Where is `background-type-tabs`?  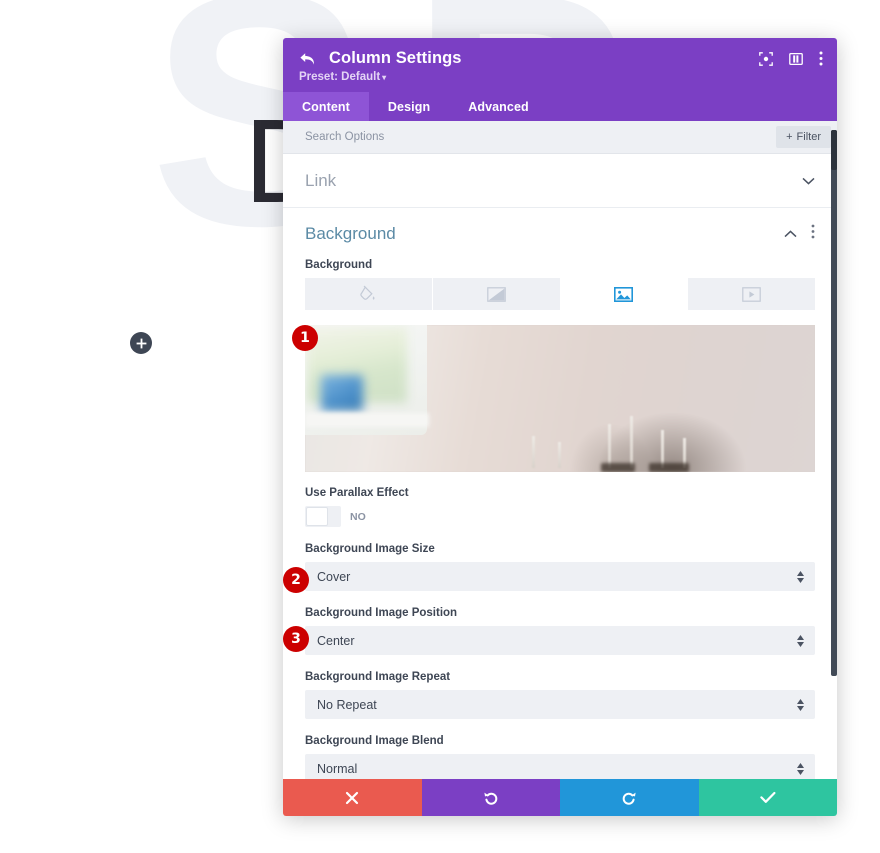 background-type-tabs is located at coordinates (560, 294).